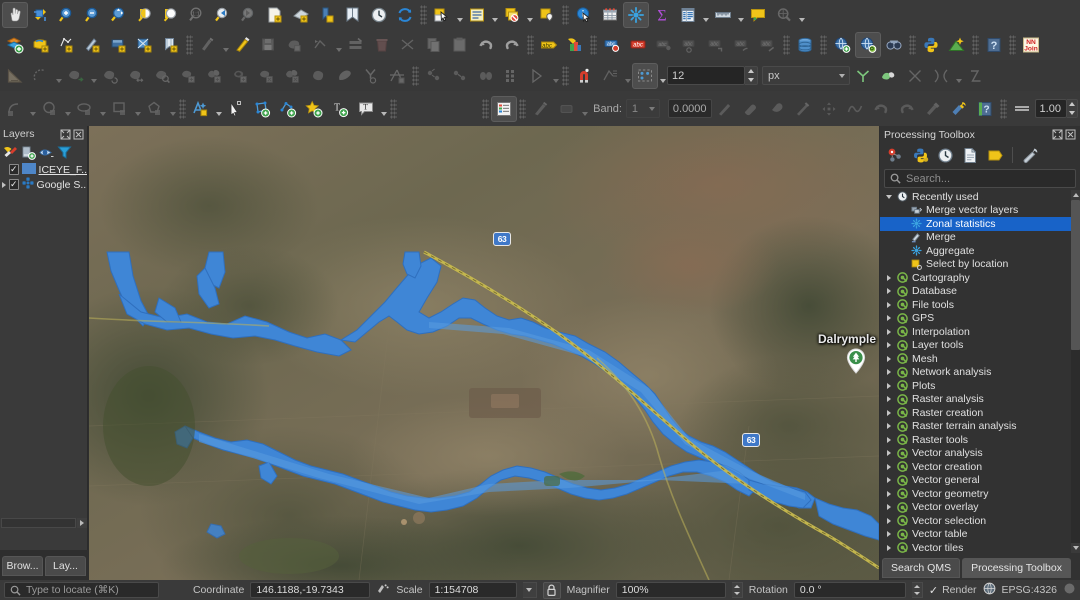  What do you see at coordinates (915, 76) in the screenshot?
I see `self-intersection-button` at bounding box center [915, 76].